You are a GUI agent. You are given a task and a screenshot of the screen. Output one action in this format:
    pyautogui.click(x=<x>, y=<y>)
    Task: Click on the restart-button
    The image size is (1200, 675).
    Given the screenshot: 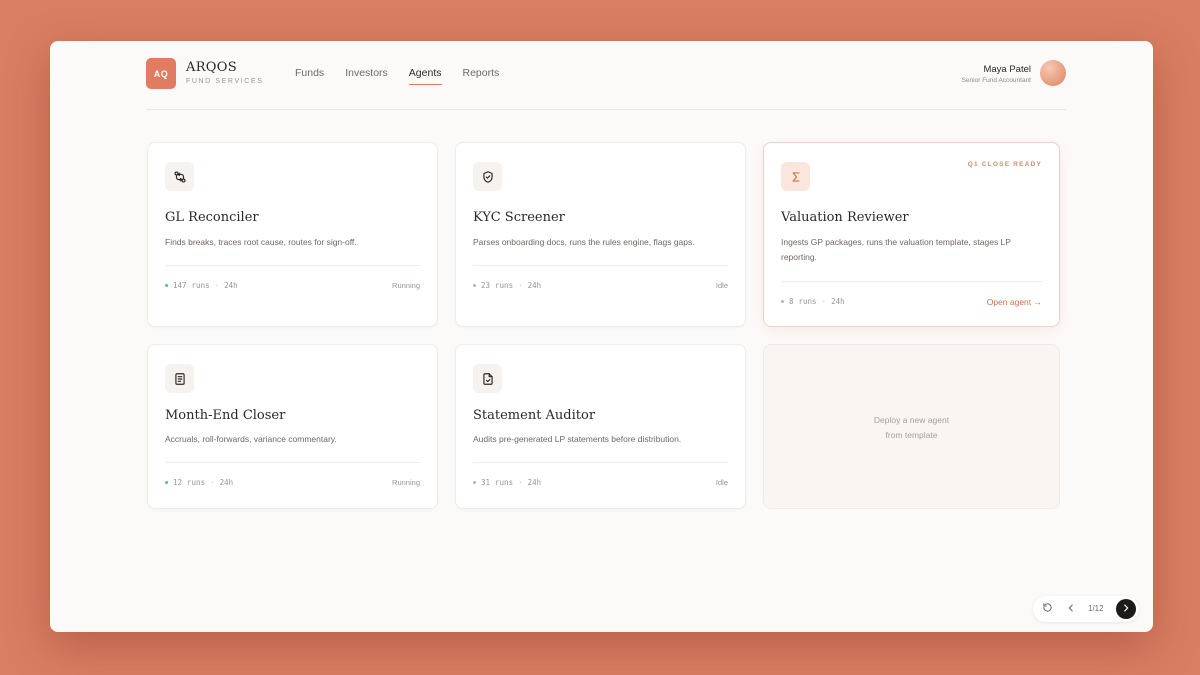 What is the action you would take?
    pyautogui.click(x=1047, y=609)
    